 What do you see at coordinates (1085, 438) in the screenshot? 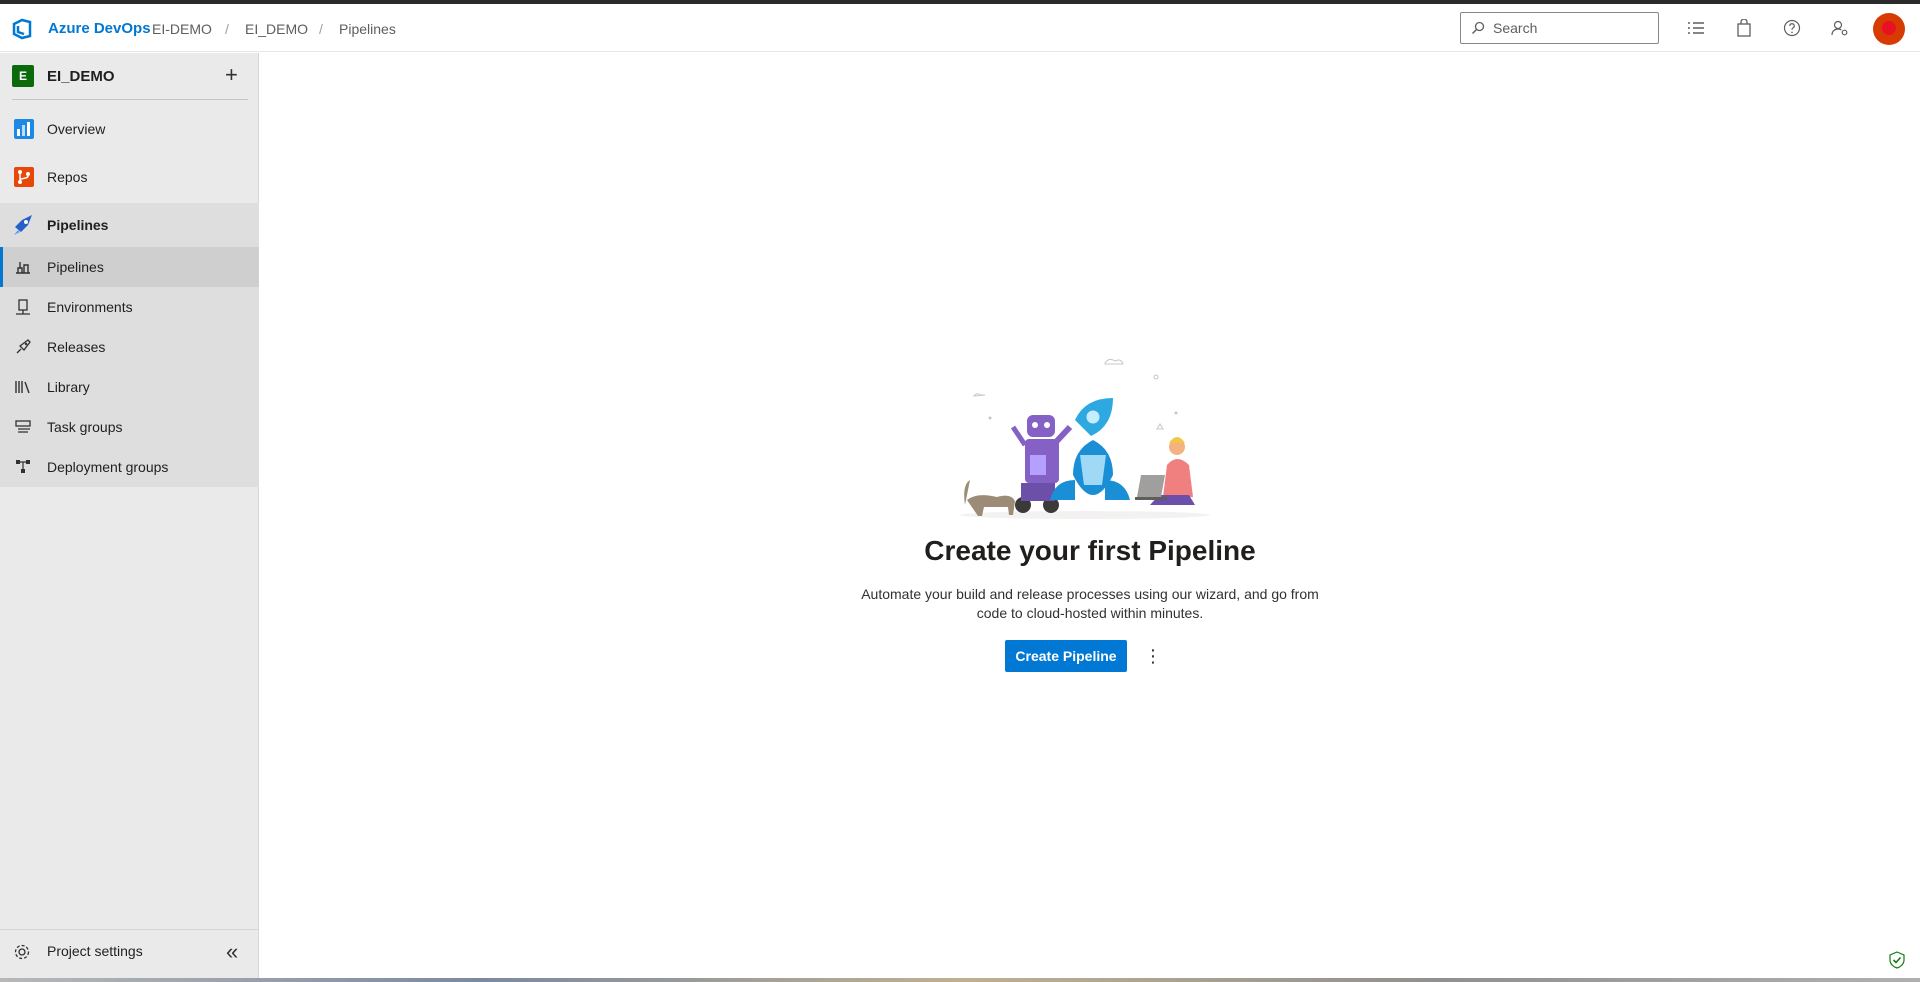
I see `pipeline-illustration` at bounding box center [1085, 438].